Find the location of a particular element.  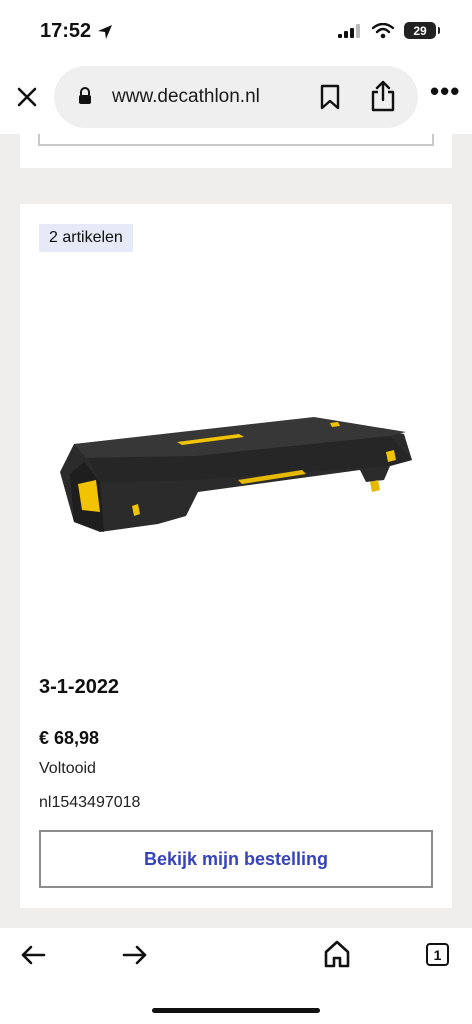

order-date: 3-1-2022 is located at coordinates (79, 687).